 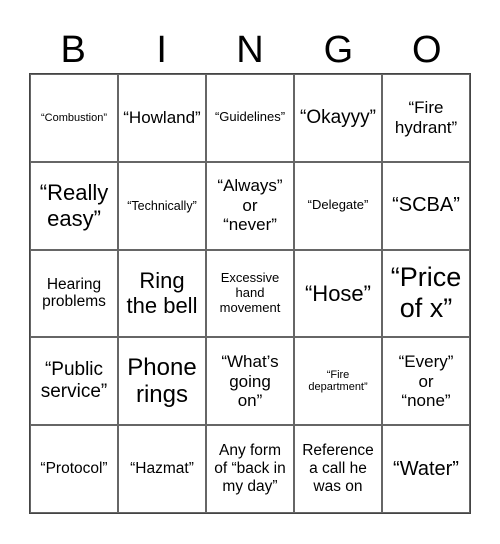 I want to click on cell-text: “Fire hydrant”, so click(x=426, y=117).